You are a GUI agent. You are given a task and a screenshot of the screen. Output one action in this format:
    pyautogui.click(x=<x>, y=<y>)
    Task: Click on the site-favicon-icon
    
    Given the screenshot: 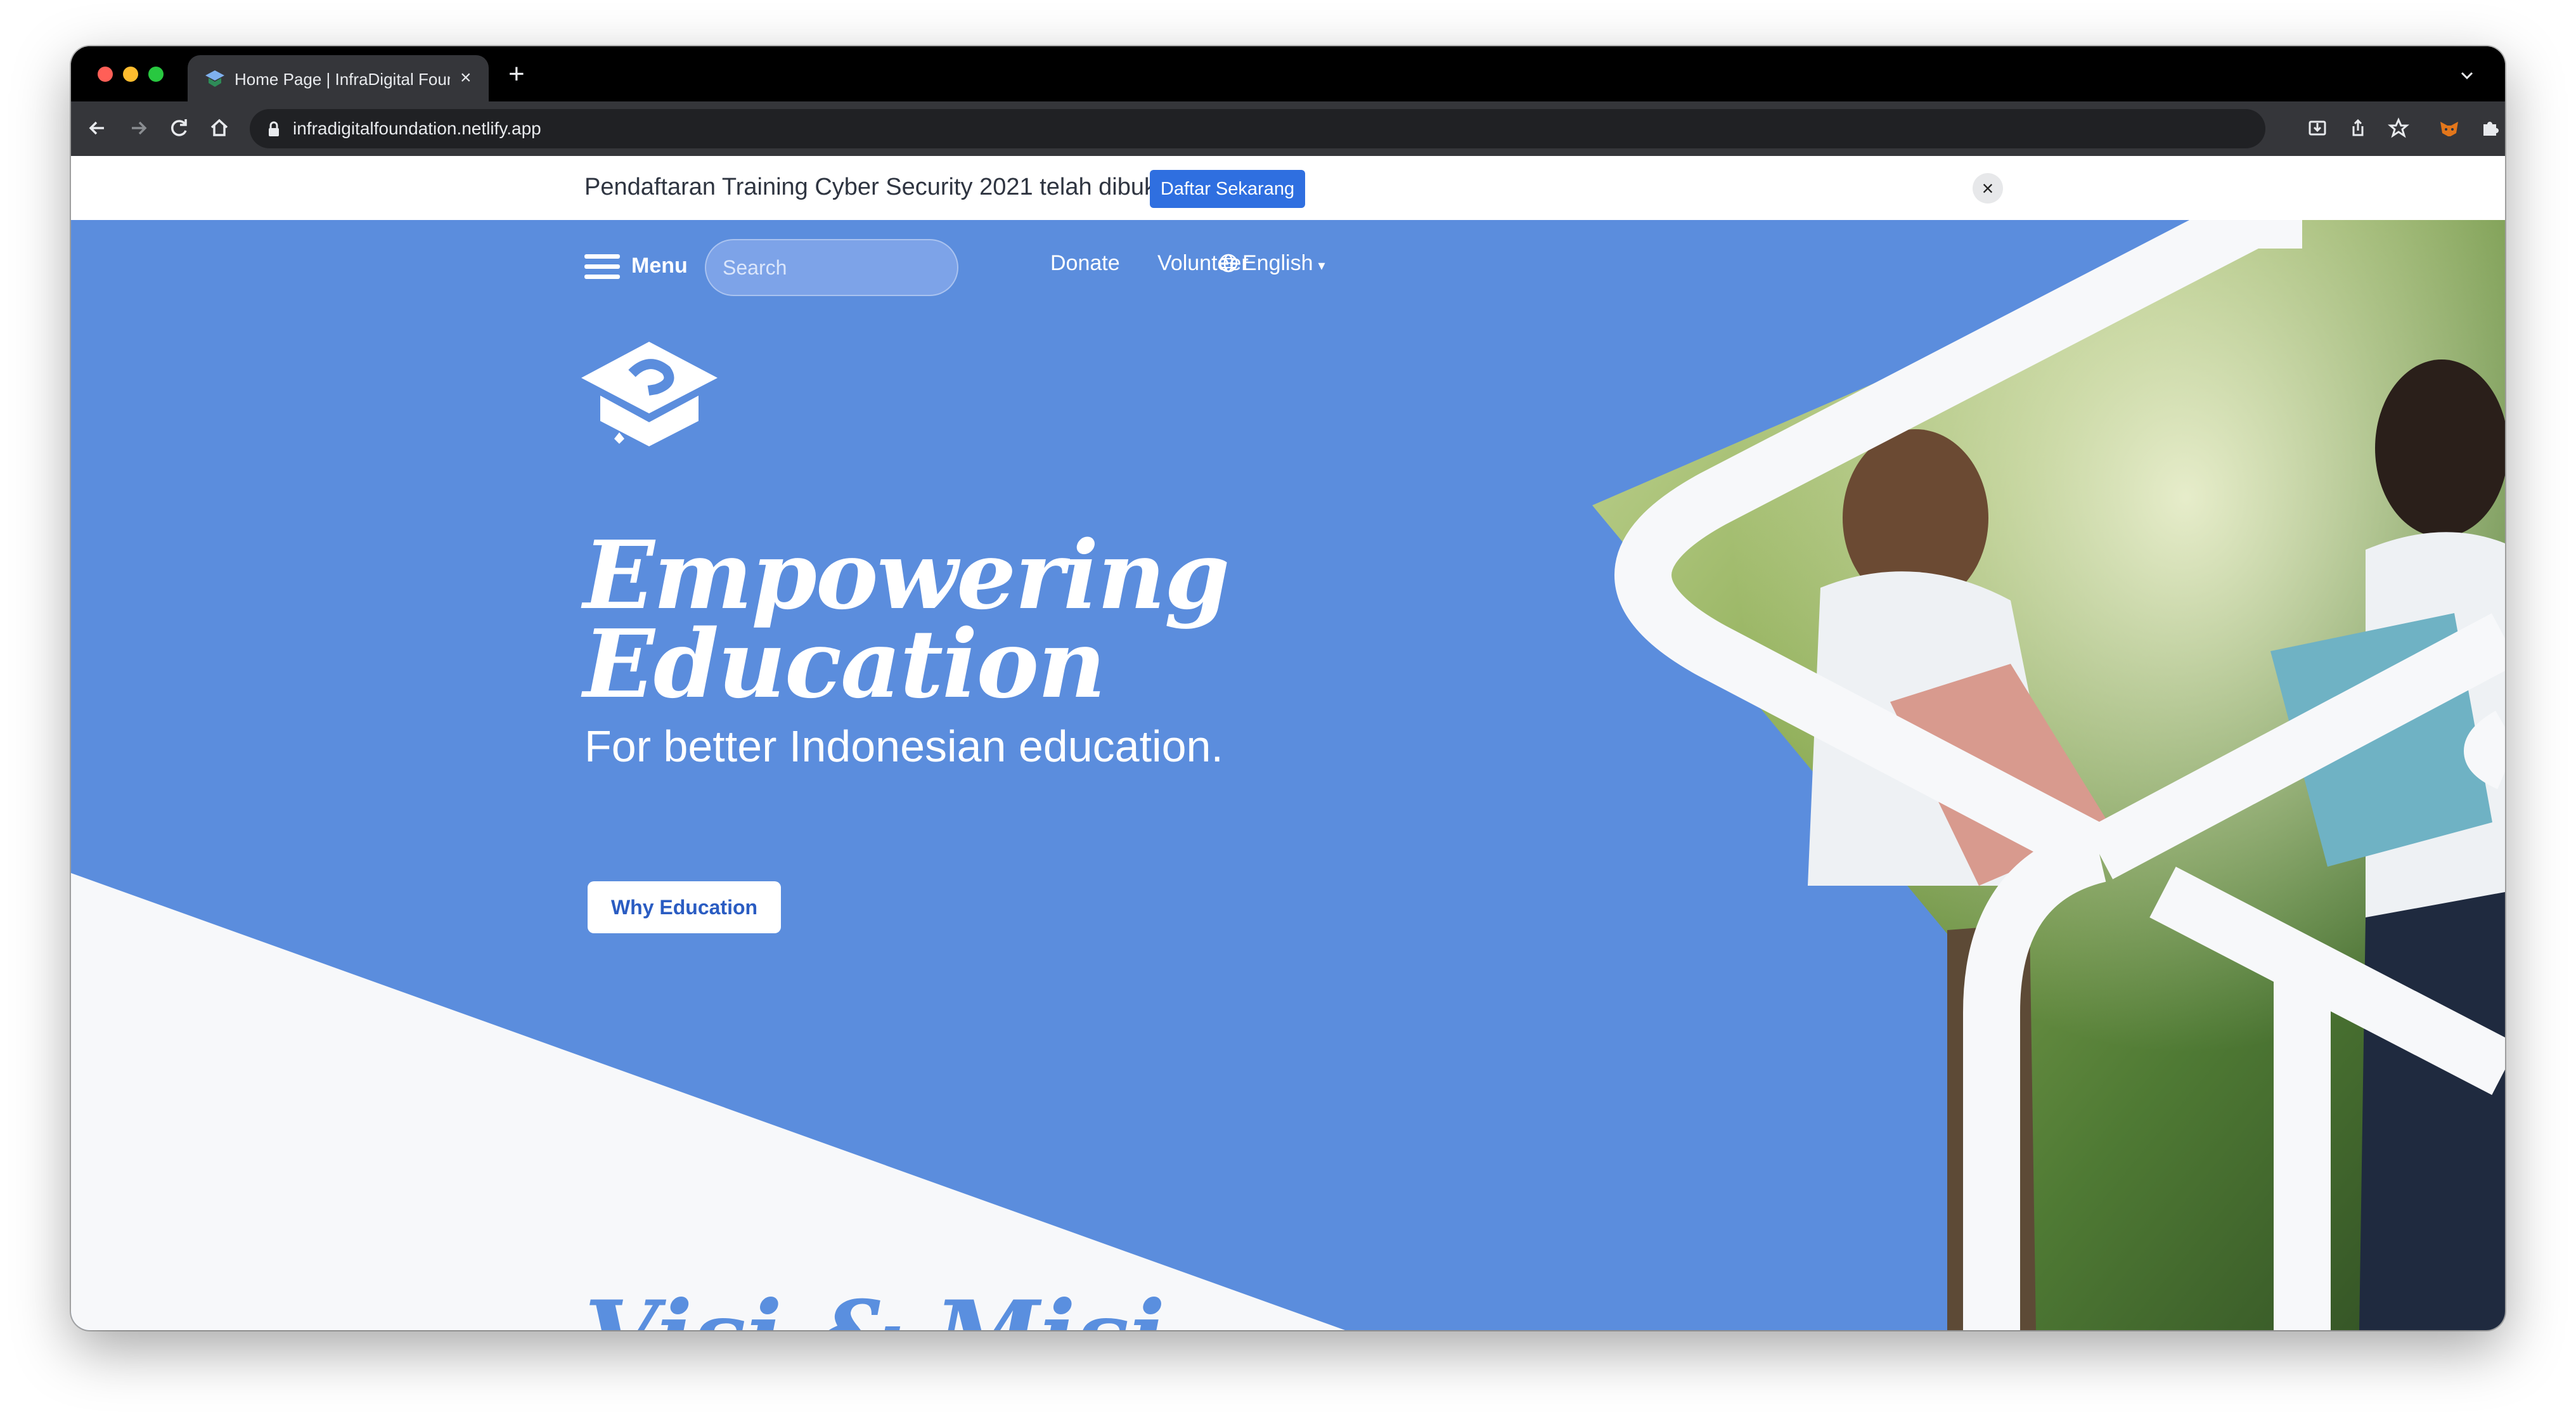 What is the action you would take?
    pyautogui.click(x=214, y=78)
    